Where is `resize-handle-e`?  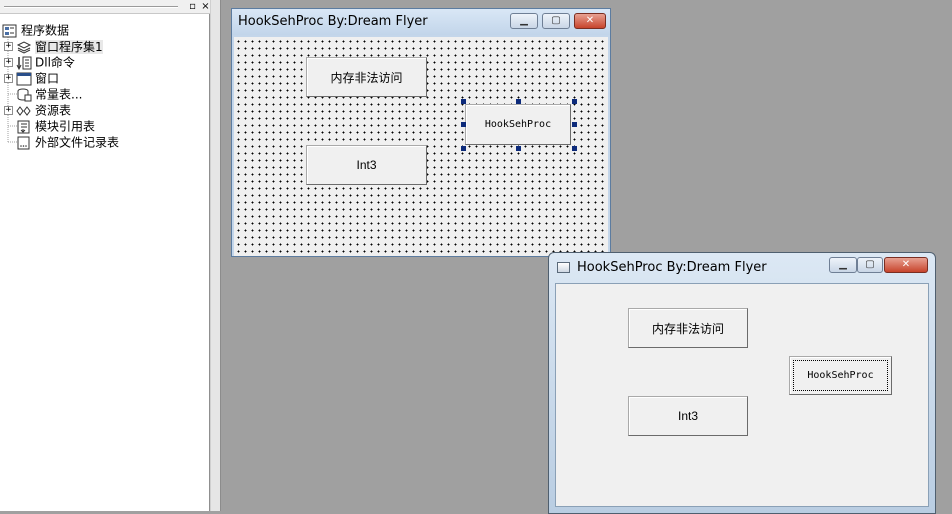
resize-handle-e is located at coordinates (574, 124).